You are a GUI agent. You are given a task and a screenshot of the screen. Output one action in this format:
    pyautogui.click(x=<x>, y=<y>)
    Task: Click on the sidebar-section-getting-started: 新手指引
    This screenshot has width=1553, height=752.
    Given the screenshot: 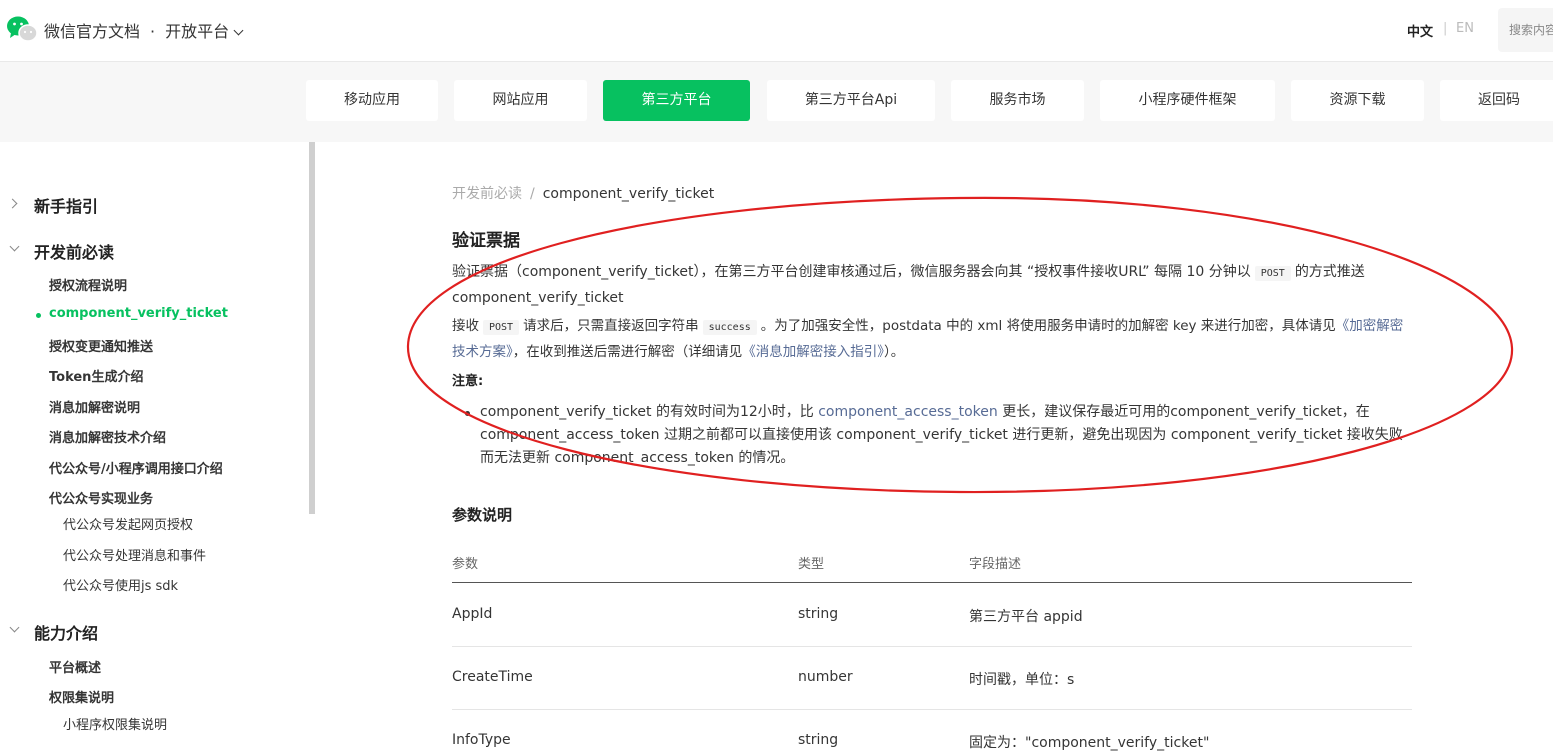 What is the action you would take?
    pyautogui.click(x=66, y=205)
    